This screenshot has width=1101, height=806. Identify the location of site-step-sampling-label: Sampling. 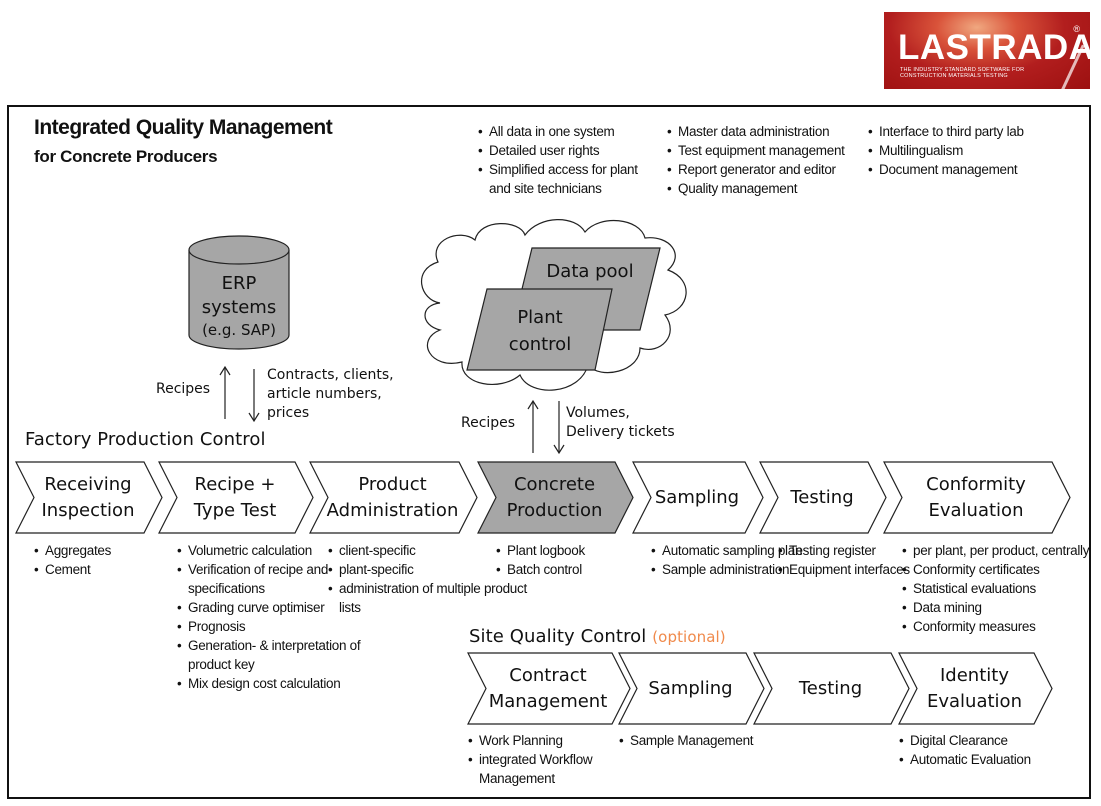
(690, 688).